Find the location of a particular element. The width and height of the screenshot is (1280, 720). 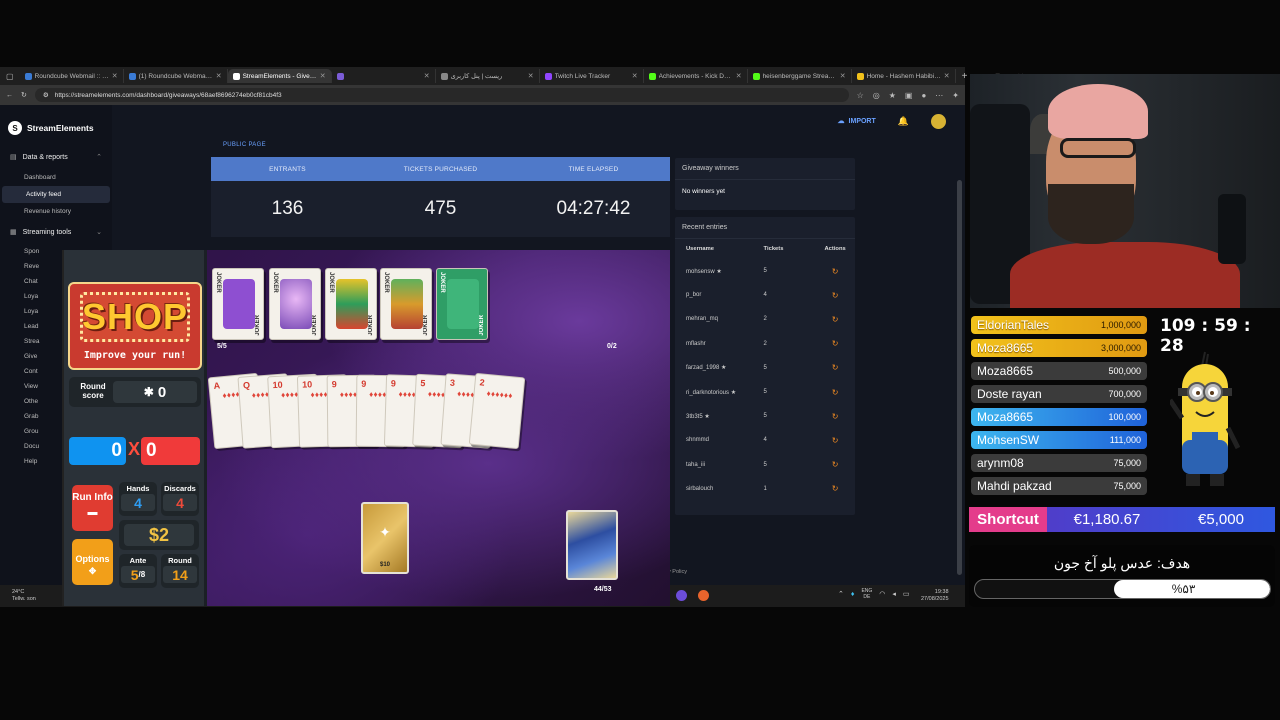

volume-icon: ◂ is located at coordinates (894, 594).